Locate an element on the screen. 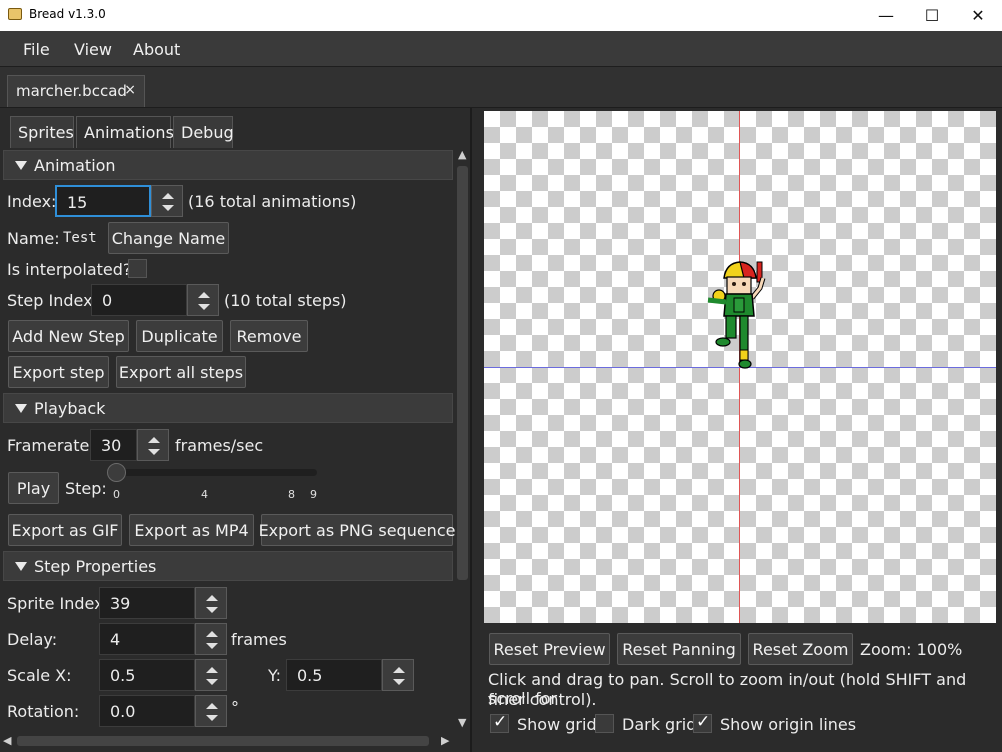 The width and height of the screenshot is (1002, 752). eye-shape is located at coordinates (734, 284).